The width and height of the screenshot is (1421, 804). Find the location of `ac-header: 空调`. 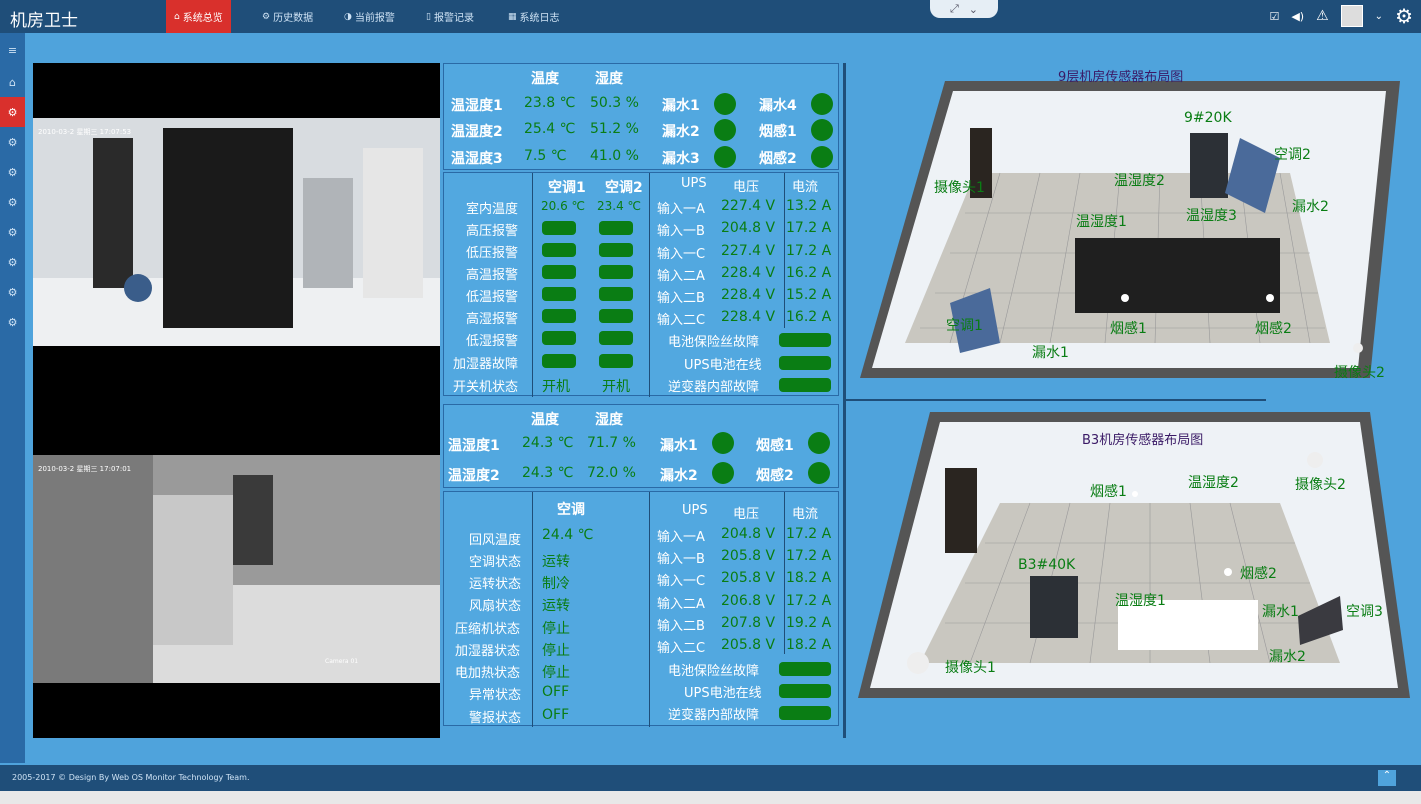

ac-header: 空调 is located at coordinates (571, 510).